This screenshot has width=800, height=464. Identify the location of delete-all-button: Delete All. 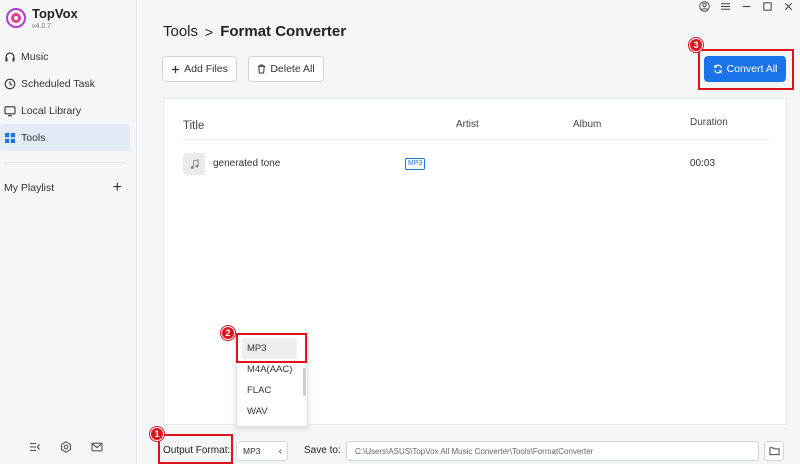
(286, 69).